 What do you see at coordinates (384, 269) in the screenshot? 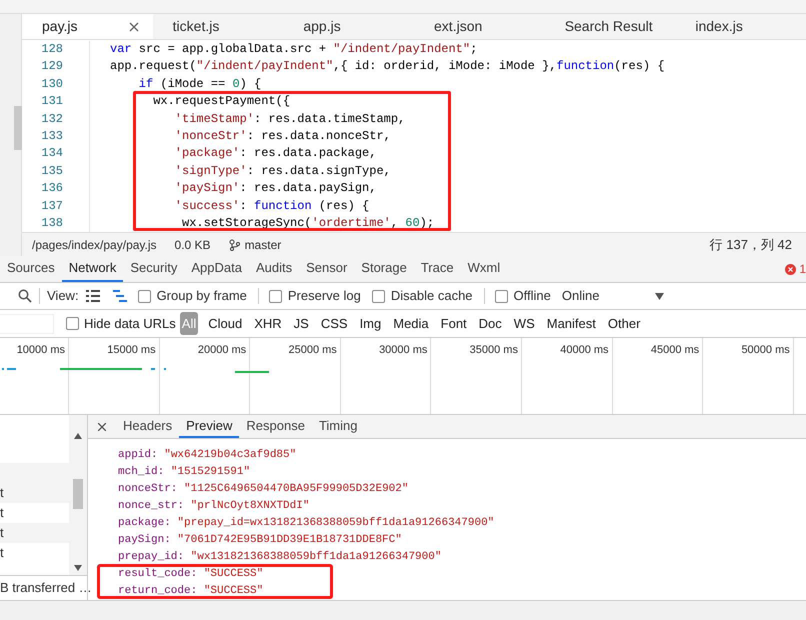
I see `devtools-tab: Storage` at bounding box center [384, 269].